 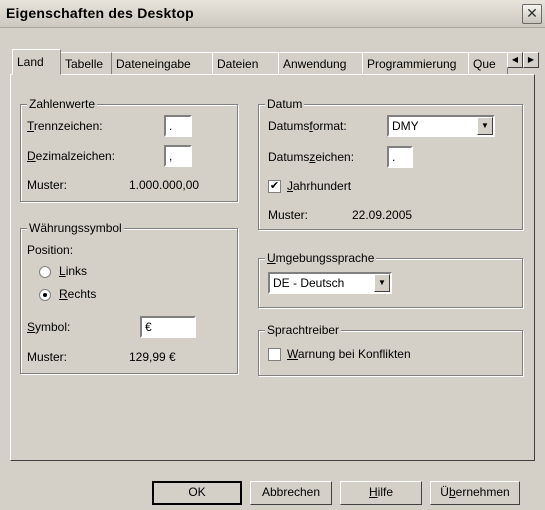 What do you see at coordinates (405, 126) in the screenshot?
I see `datumsformat-value: DMY` at bounding box center [405, 126].